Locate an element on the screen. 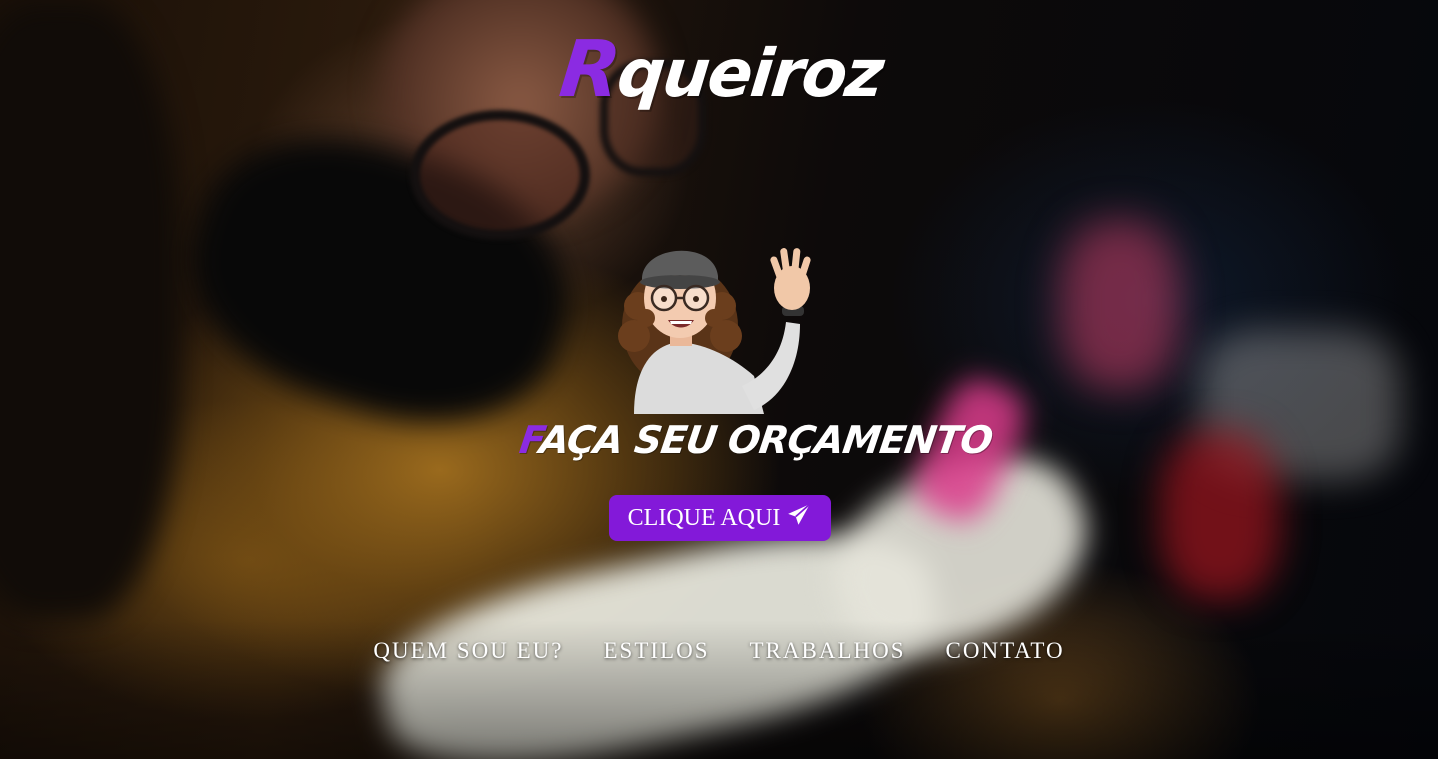 Image resolution: width=1438 pixels, height=759 pixels. cta-label: CLIQUE AQUI is located at coordinates (704, 517).